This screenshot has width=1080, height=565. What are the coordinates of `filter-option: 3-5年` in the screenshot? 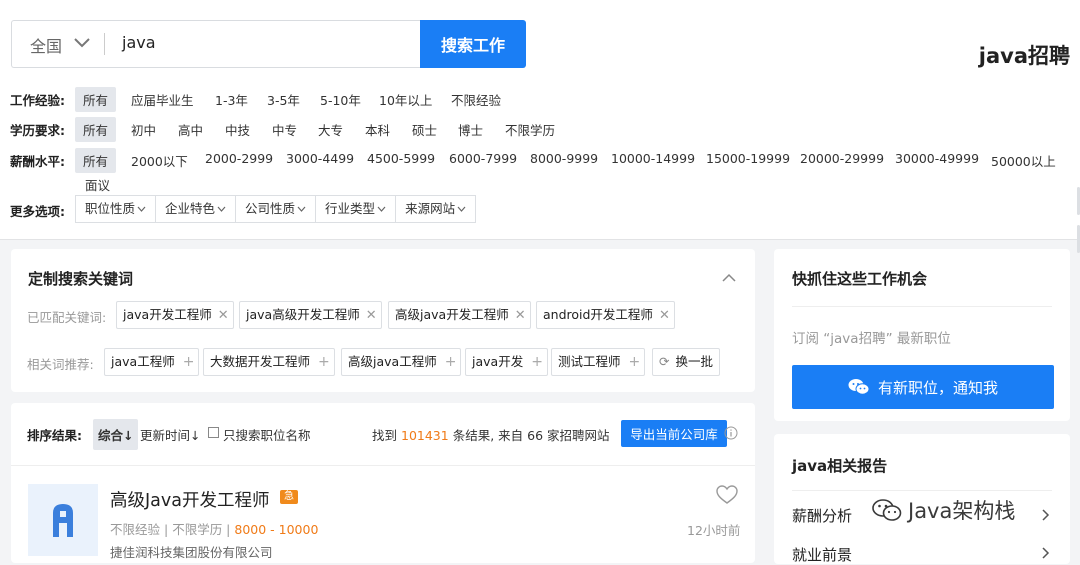 It's located at (283, 99).